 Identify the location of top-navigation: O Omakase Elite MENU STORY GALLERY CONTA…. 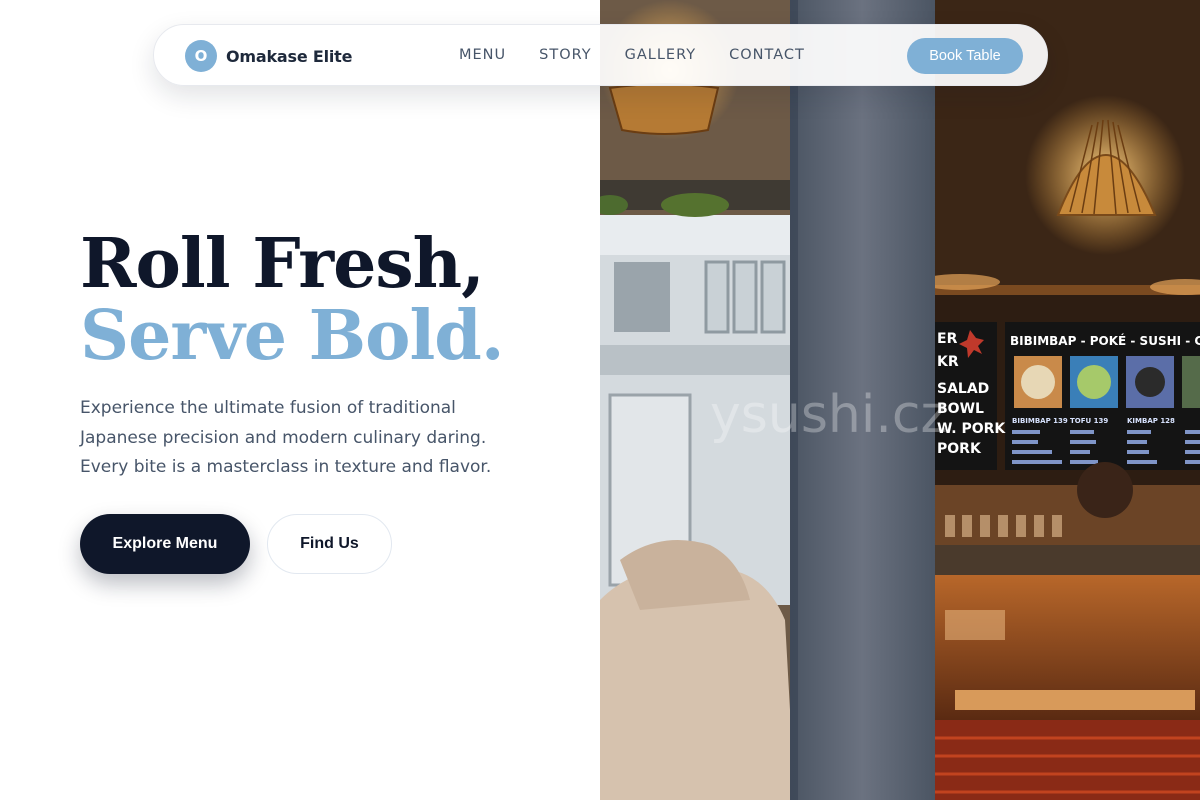
(600, 55).